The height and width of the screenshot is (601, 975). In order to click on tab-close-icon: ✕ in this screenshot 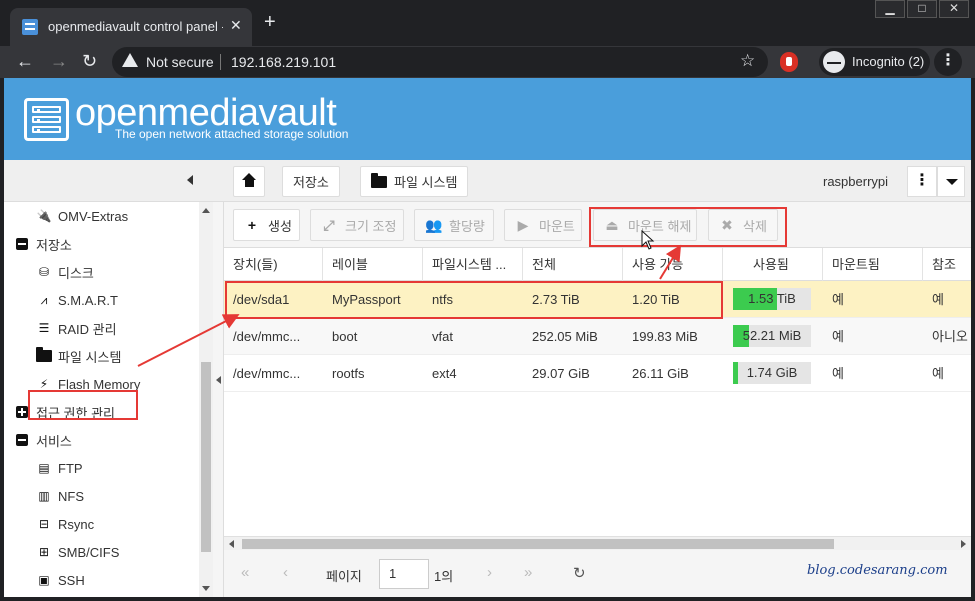, I will do `click(236, 25)`.